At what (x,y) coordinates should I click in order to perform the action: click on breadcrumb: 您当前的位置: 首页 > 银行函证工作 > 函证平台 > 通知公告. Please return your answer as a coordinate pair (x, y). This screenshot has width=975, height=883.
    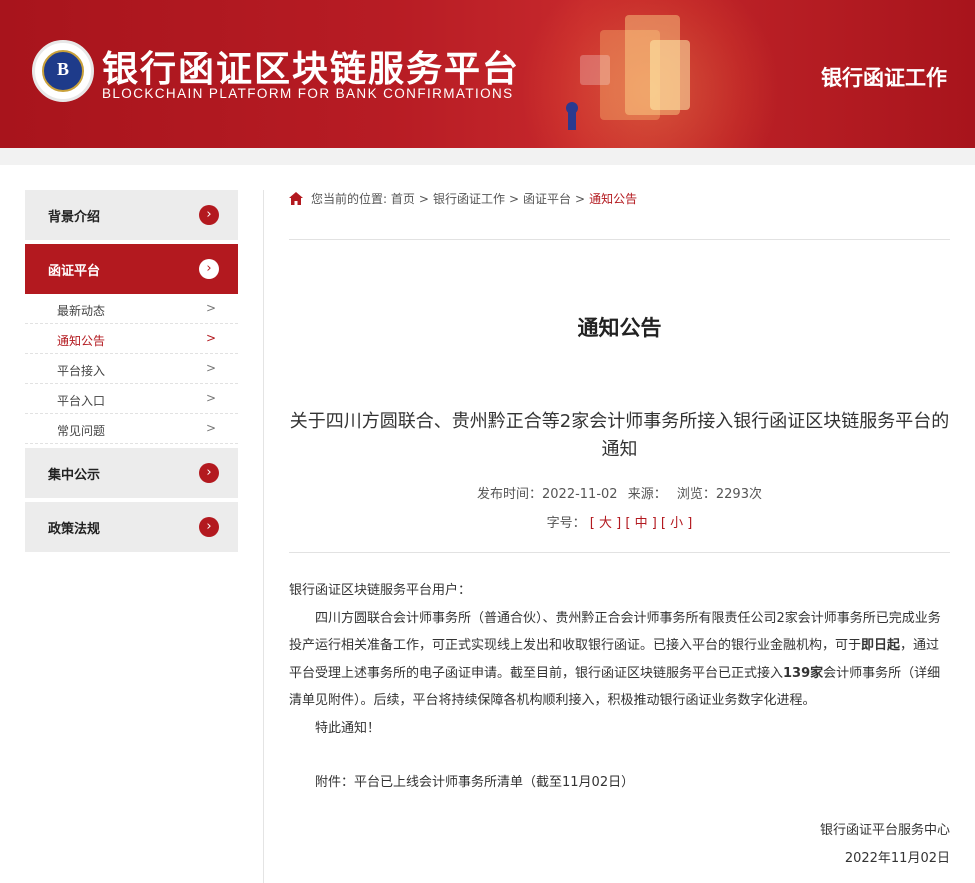
    Looking at the image, I should click on (463, 198).